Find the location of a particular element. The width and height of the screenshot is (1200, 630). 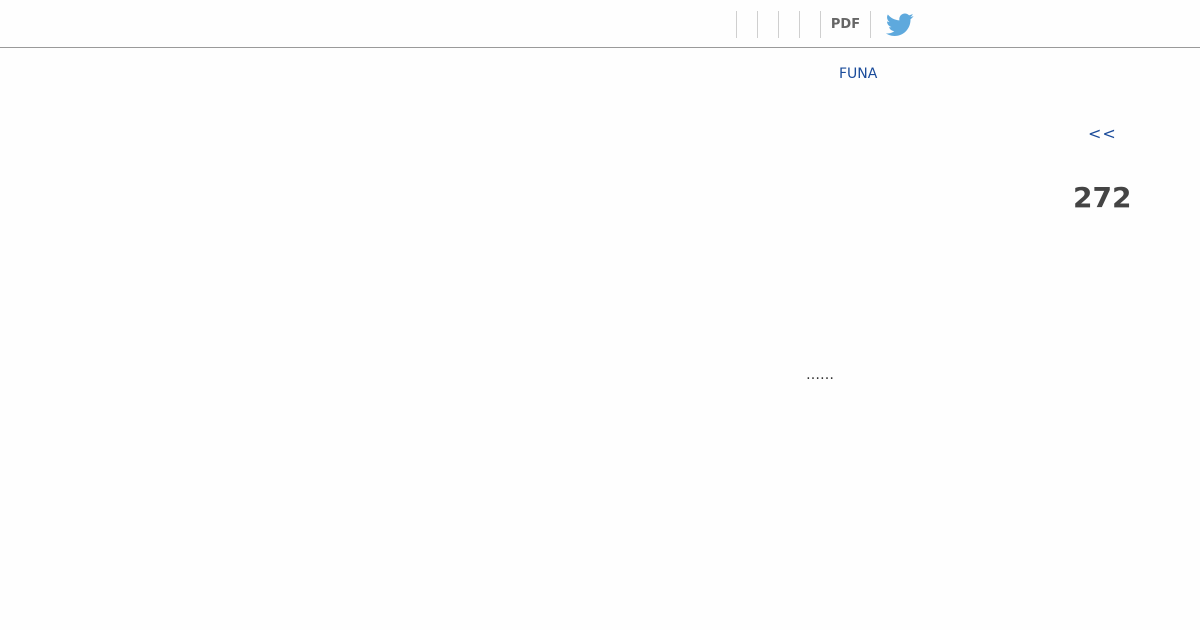

twitter-share-button is located at coordinates (900, 25).